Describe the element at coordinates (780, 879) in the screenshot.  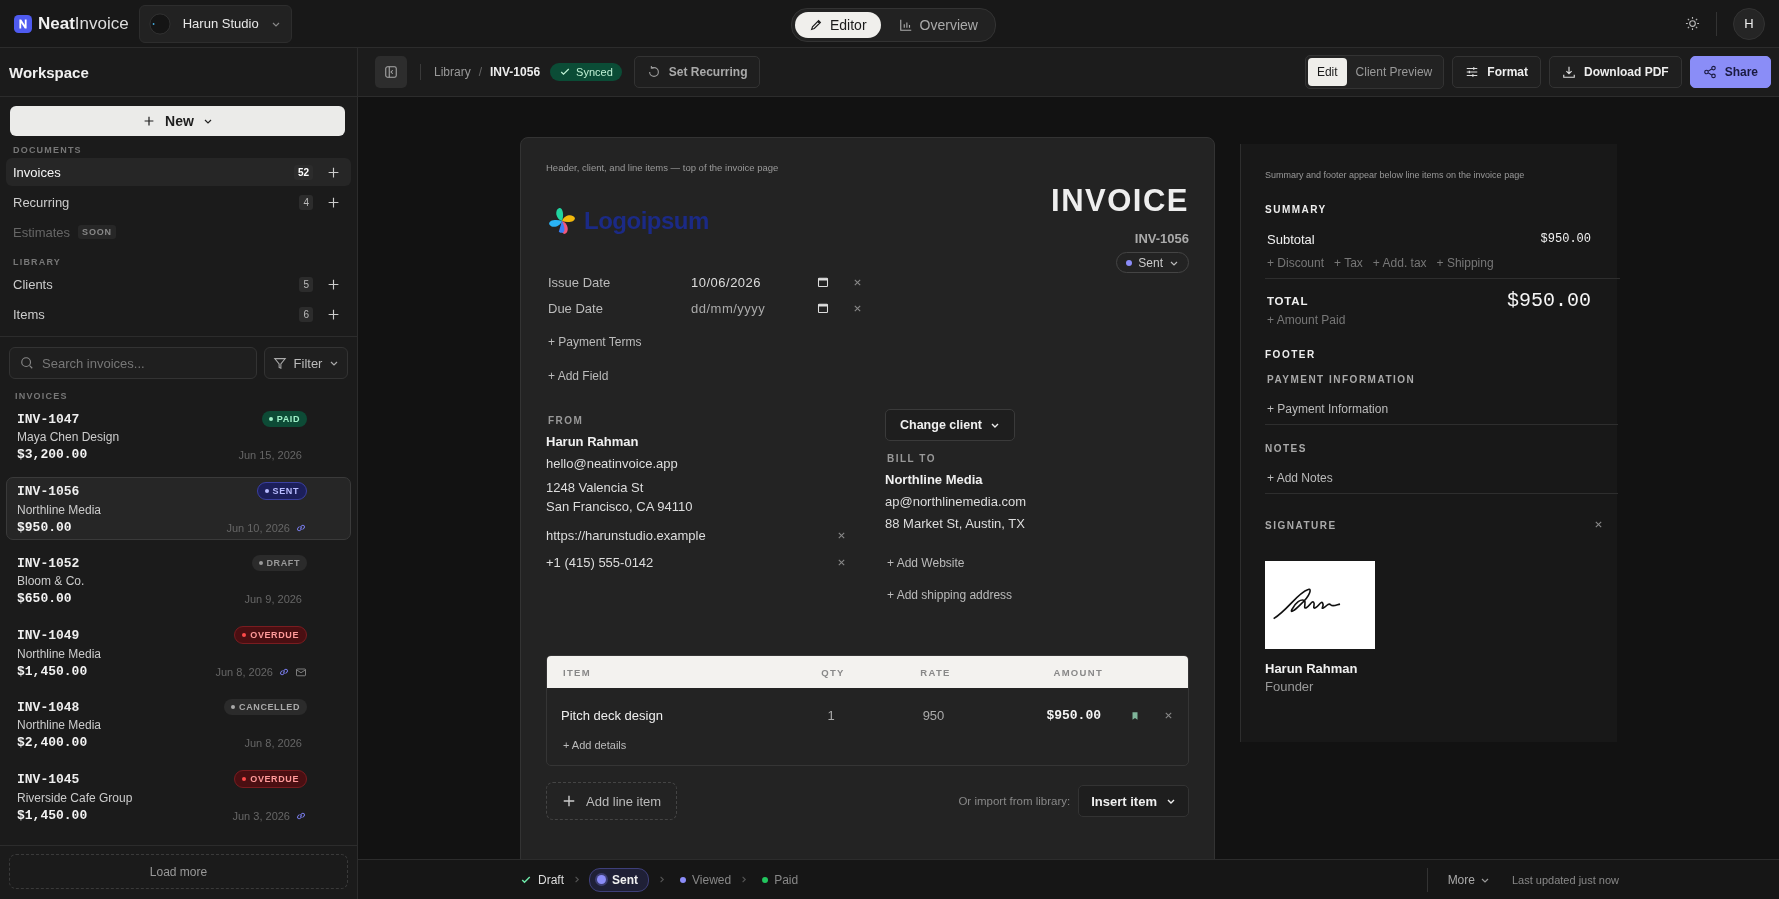
I see `workflow-step: Paid` at that location.